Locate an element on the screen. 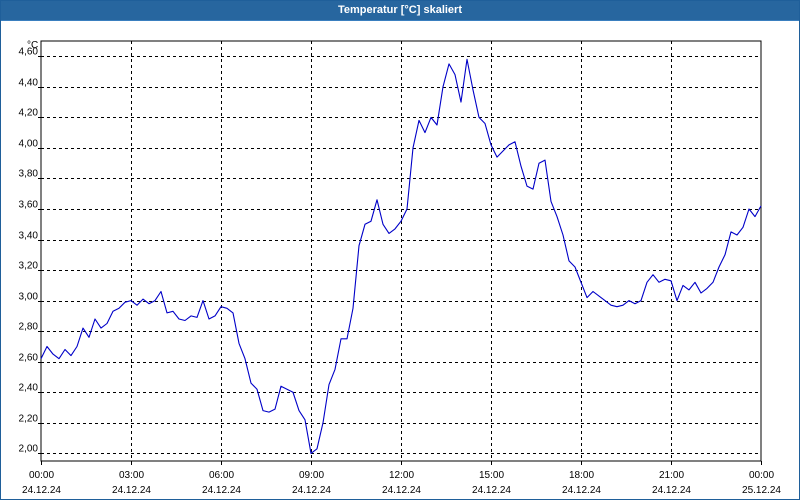  x-tick-time: 03:00 is located at coordinates (131, 475).